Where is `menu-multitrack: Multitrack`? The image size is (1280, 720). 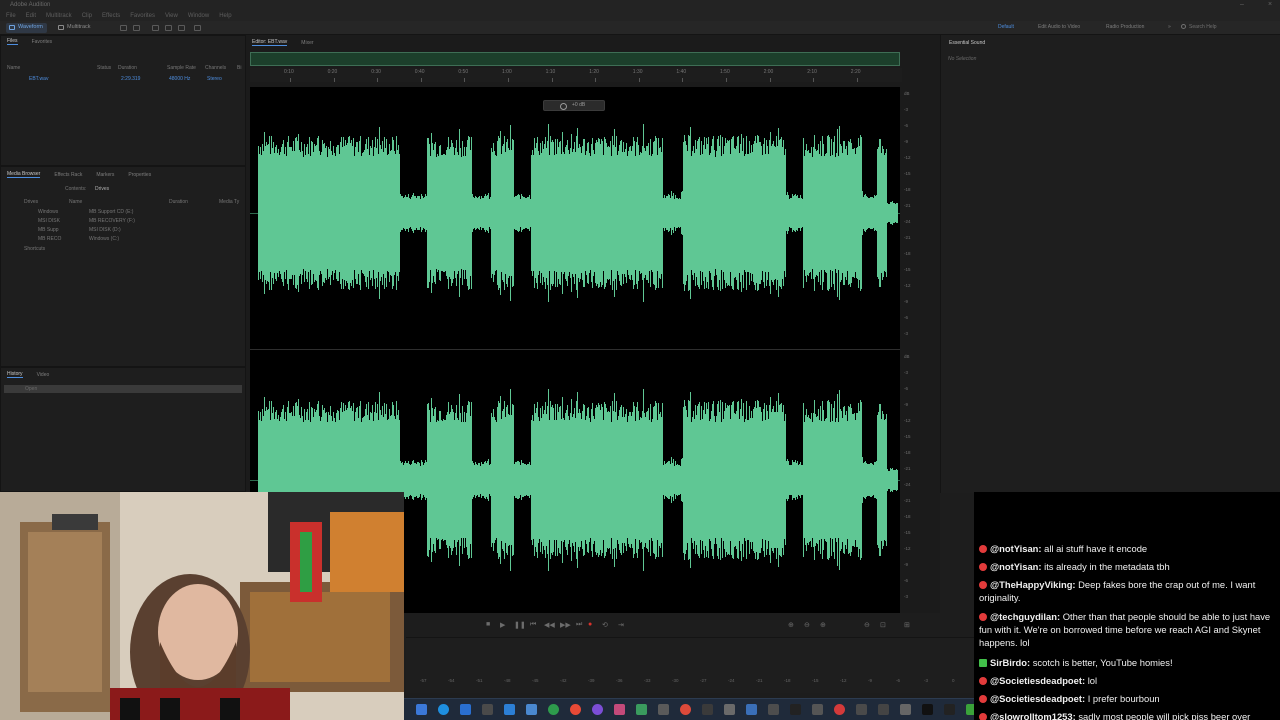 menu-multitrack: Multitrack is located at coordinates (59, 16).